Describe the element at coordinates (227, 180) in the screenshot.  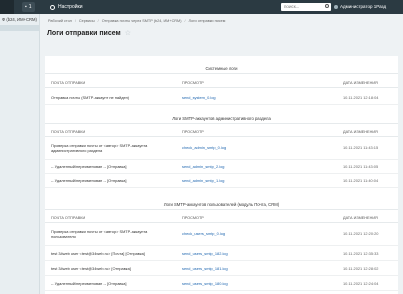
I see `log-link: send_admin_smtp_1.log` at that location.